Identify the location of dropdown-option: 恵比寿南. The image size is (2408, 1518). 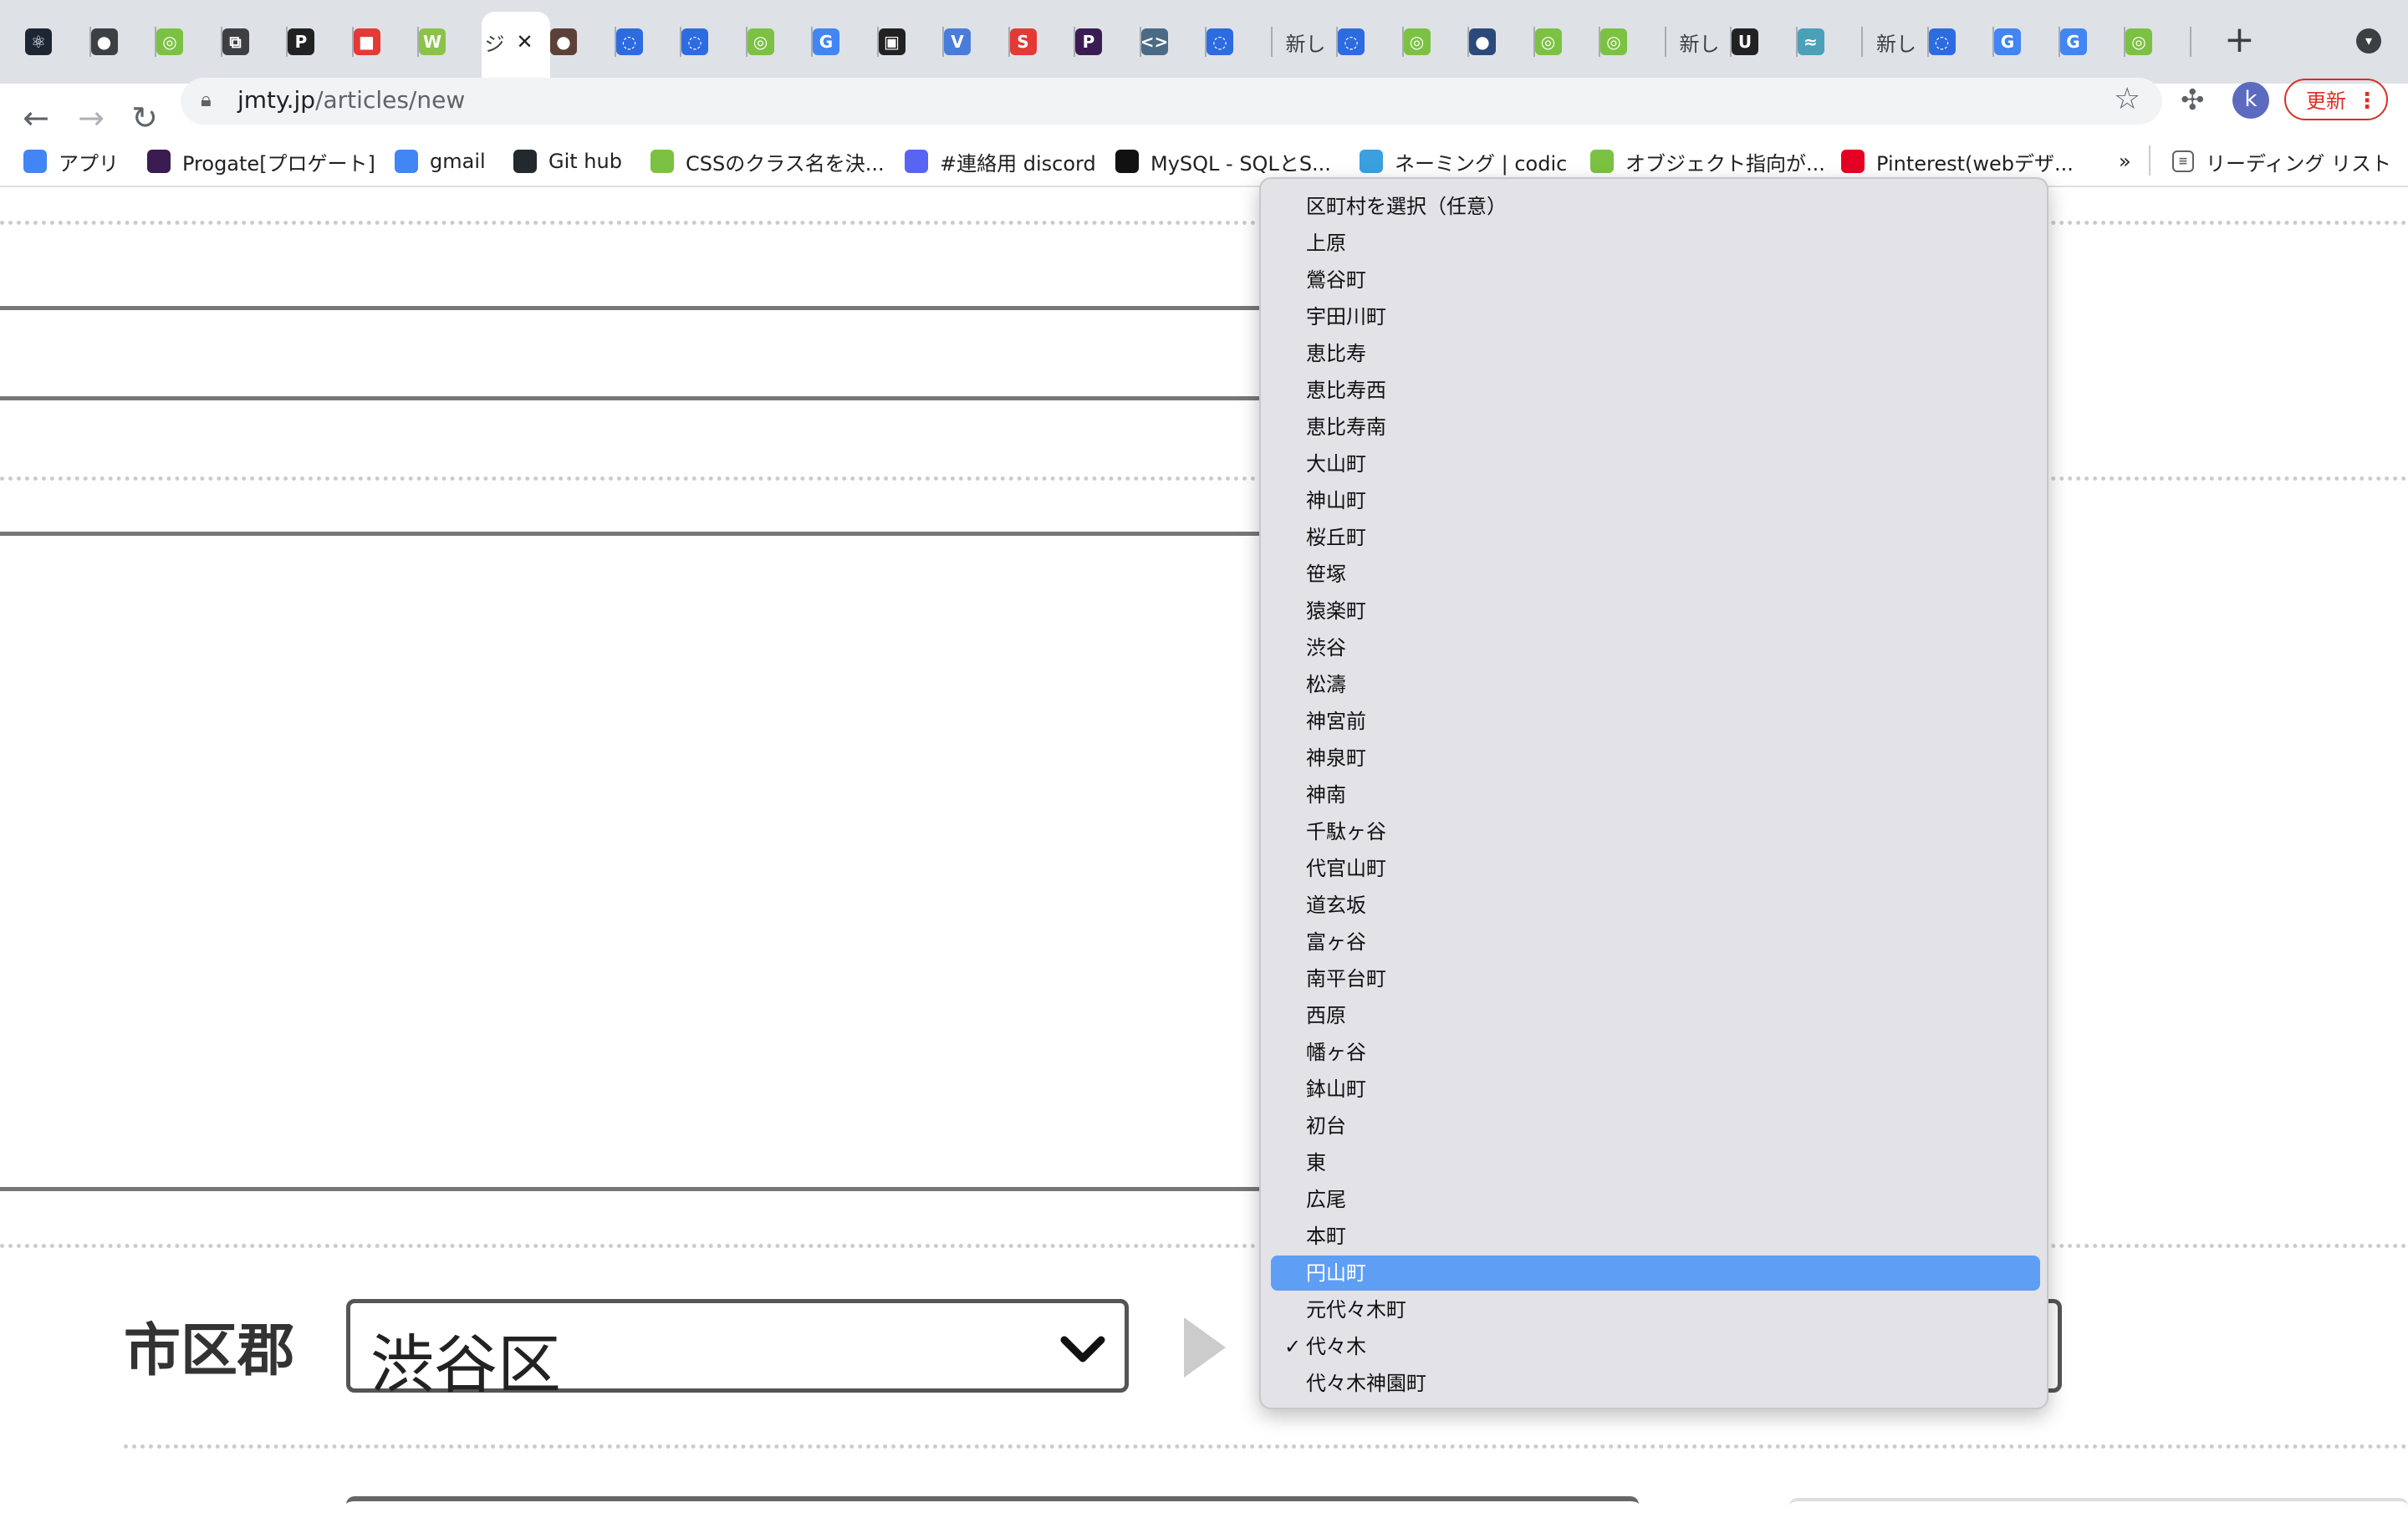
(1655, 427).